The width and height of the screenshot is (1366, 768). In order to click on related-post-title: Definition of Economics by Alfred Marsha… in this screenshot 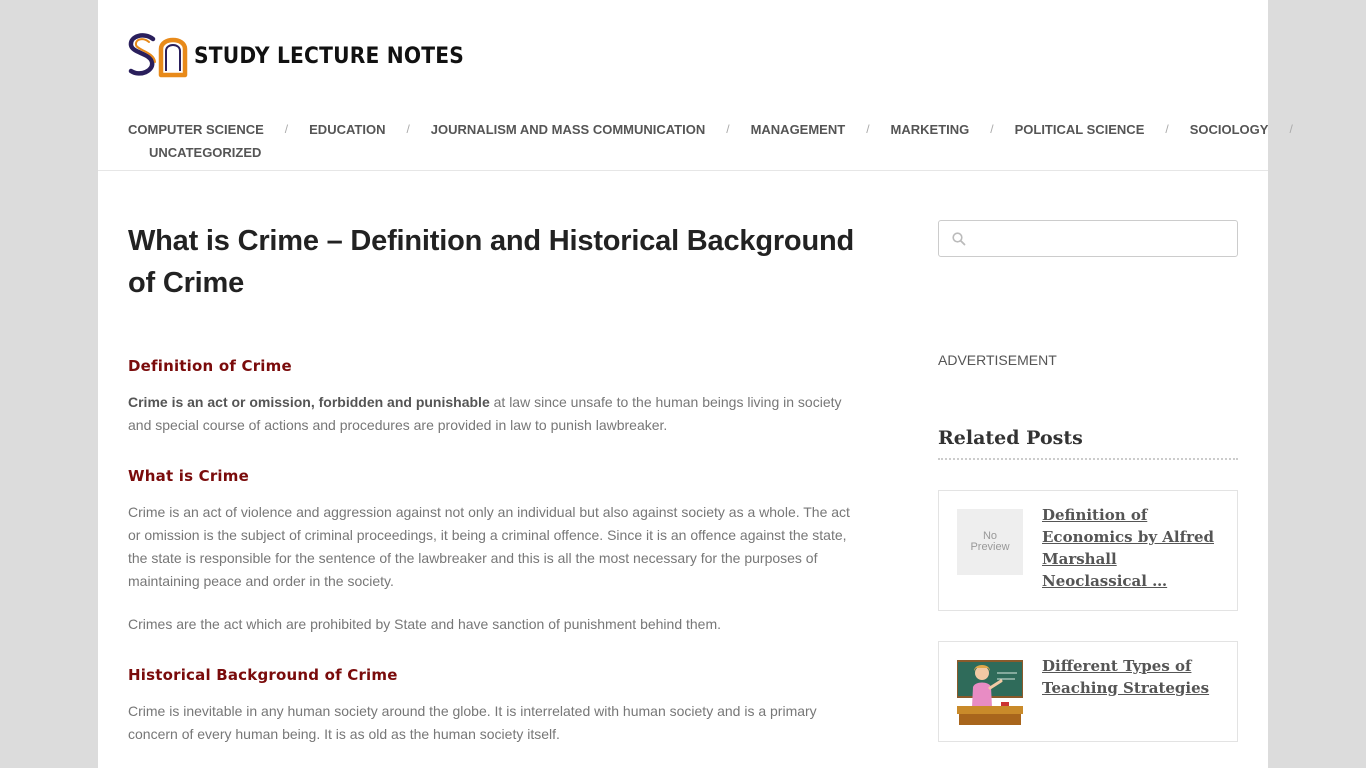, I will do `click(1132, 548)`.